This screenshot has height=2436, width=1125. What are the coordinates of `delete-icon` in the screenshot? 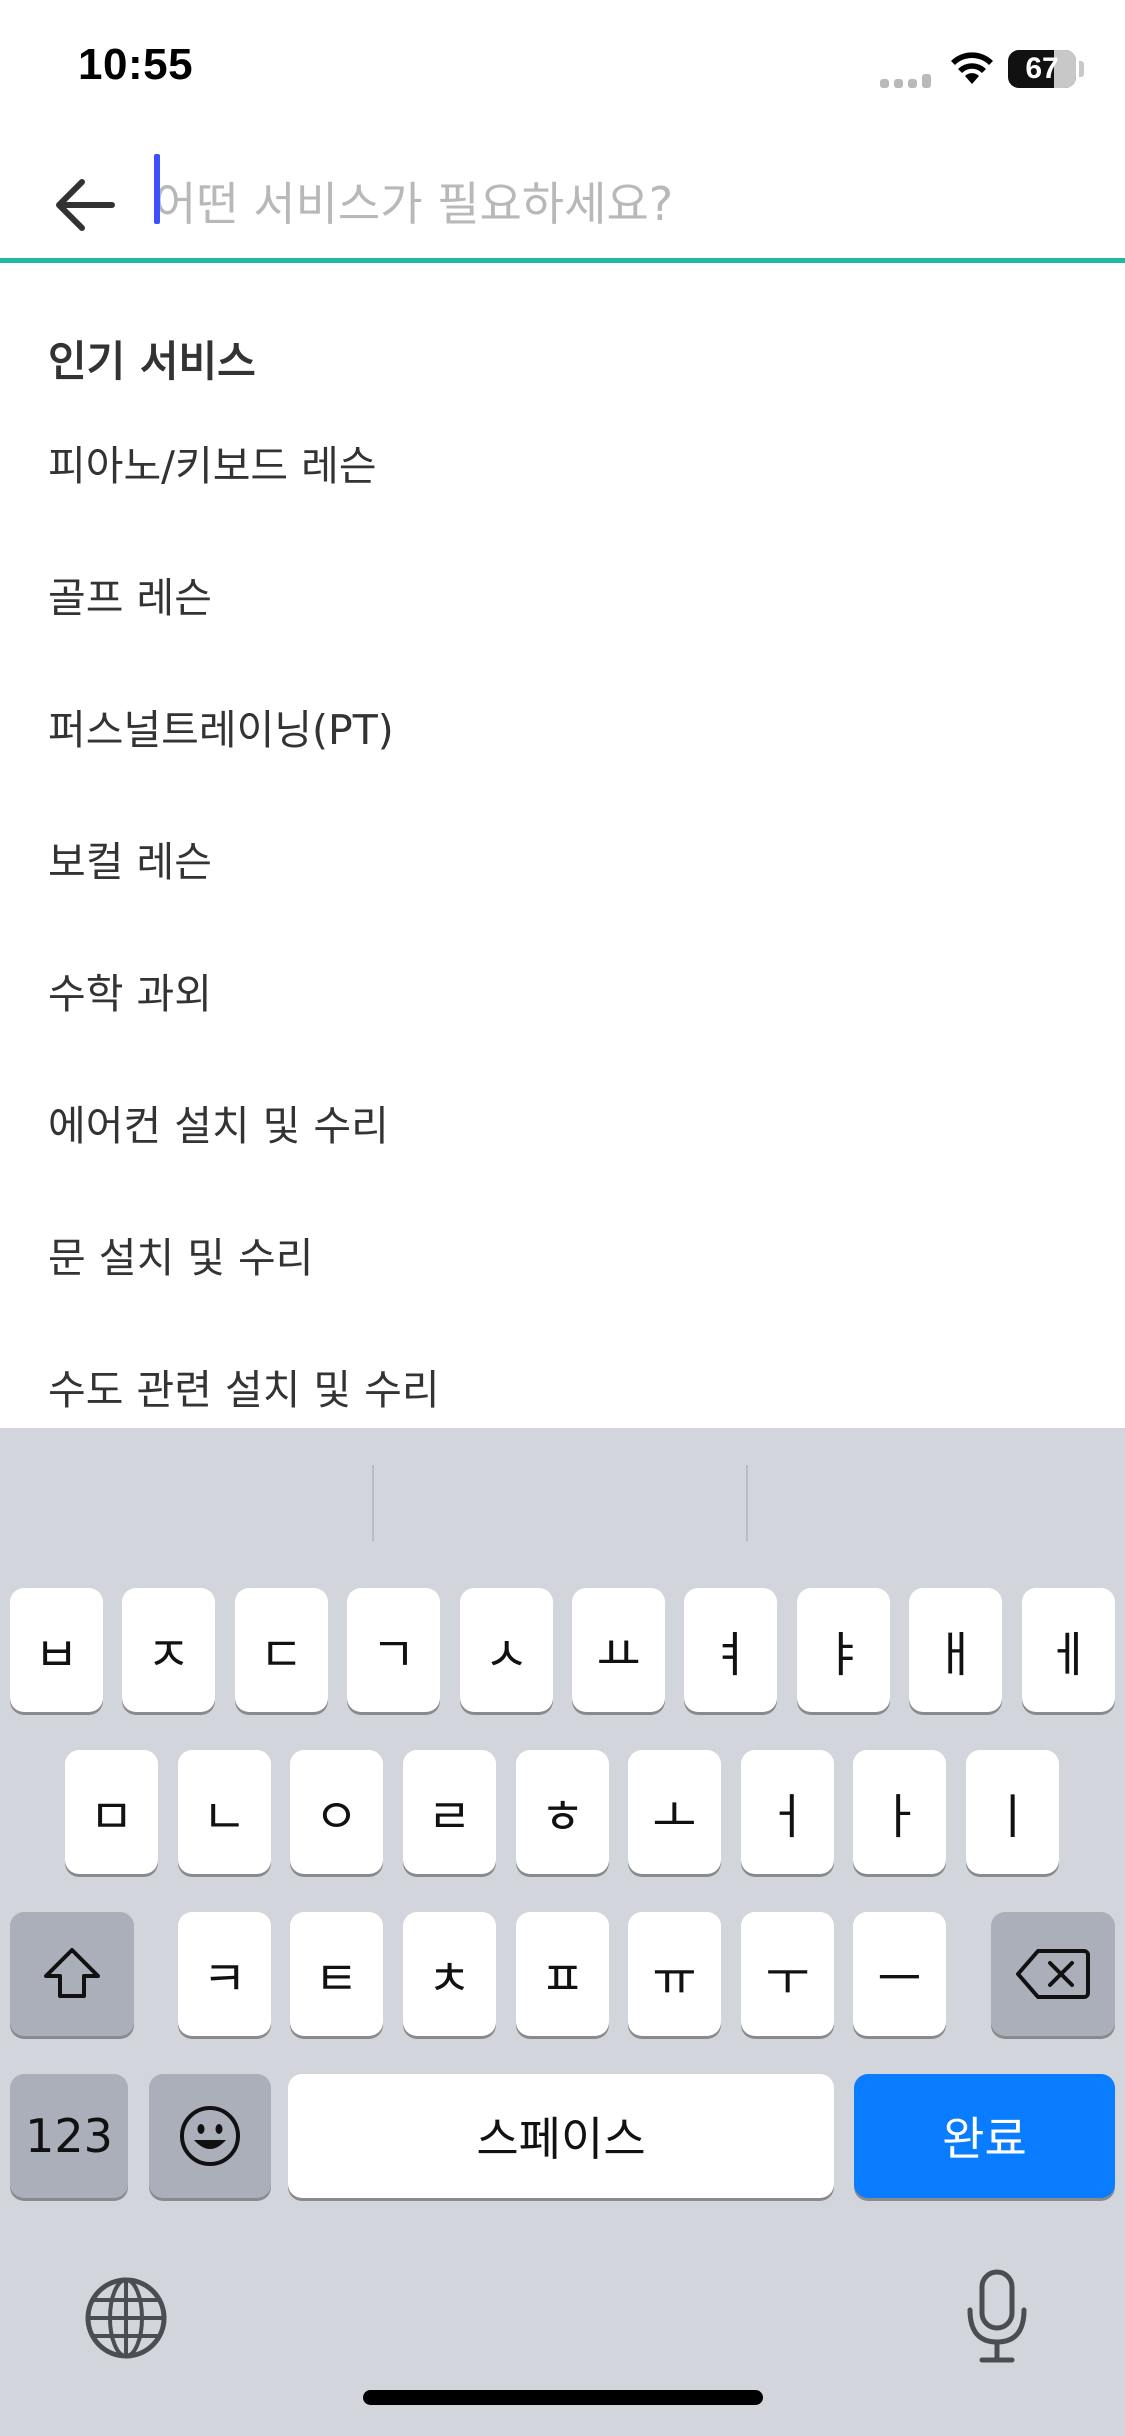 It's located at (1053, 1974).